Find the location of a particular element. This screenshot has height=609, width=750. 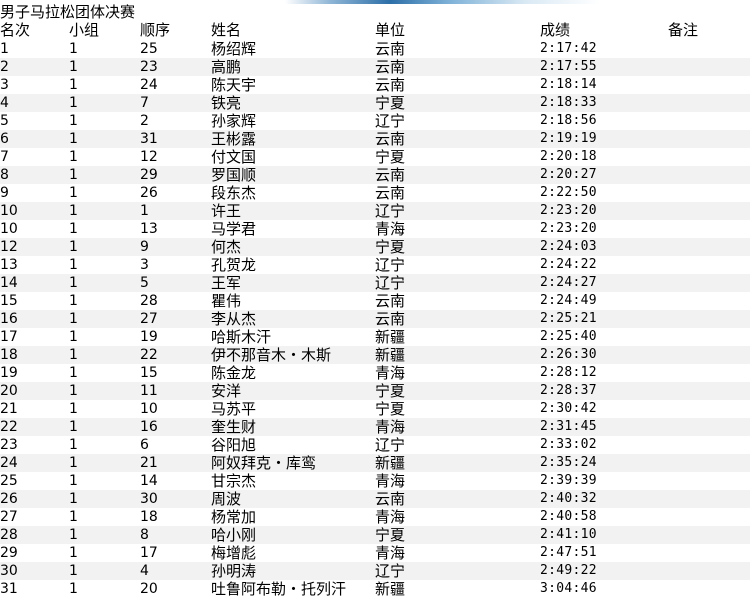

cell-time: 2:25:40 is located at coordinates (568, 336).